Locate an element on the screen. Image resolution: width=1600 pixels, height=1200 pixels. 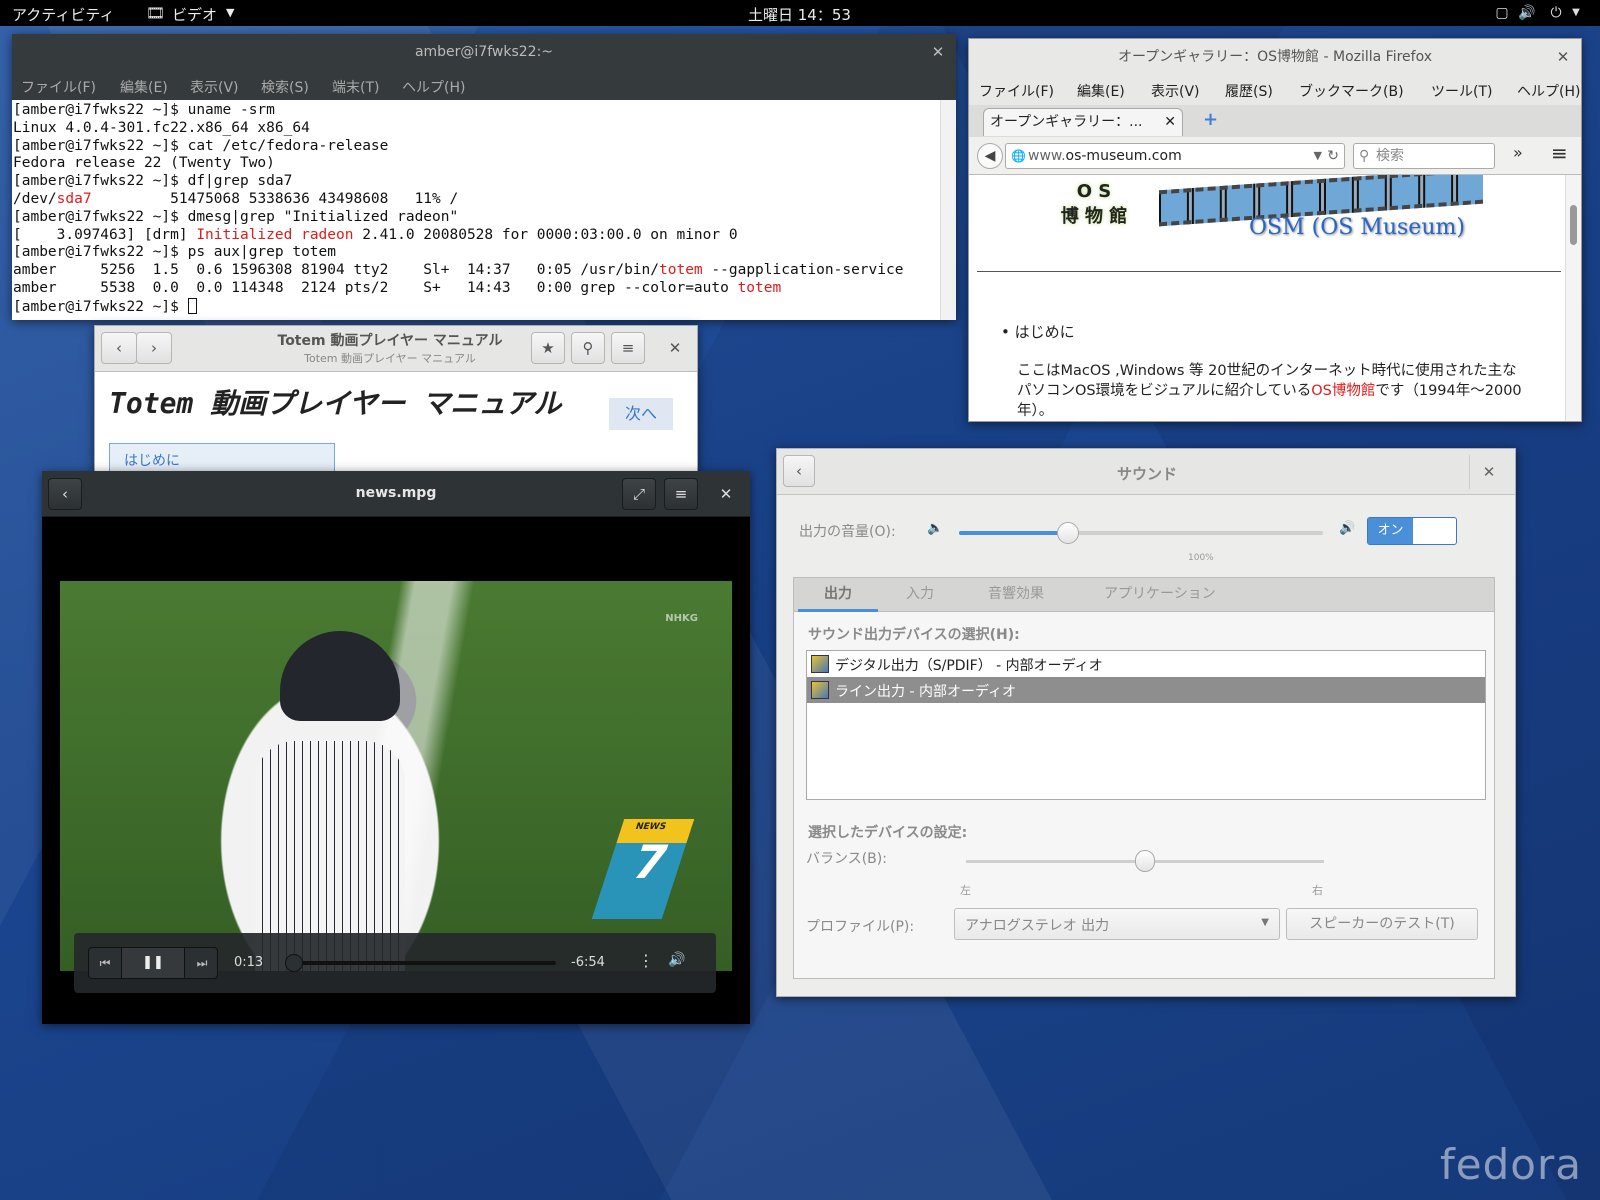
news-logo-text: NEWS is located at coordinates (651, 827).